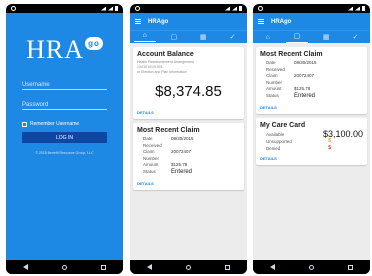  I want to click on copyright-text: © 2015 Benefit Resource Group, LLC, so click(64, 153).